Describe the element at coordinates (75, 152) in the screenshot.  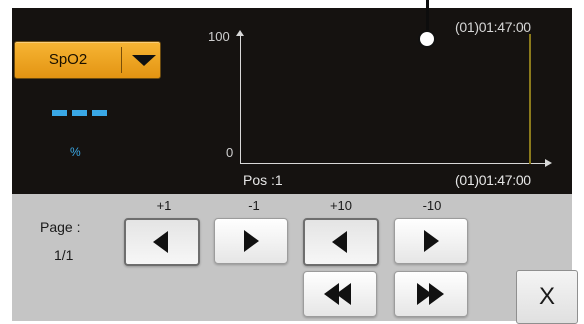
I see `parameter-unit: %` at that location.